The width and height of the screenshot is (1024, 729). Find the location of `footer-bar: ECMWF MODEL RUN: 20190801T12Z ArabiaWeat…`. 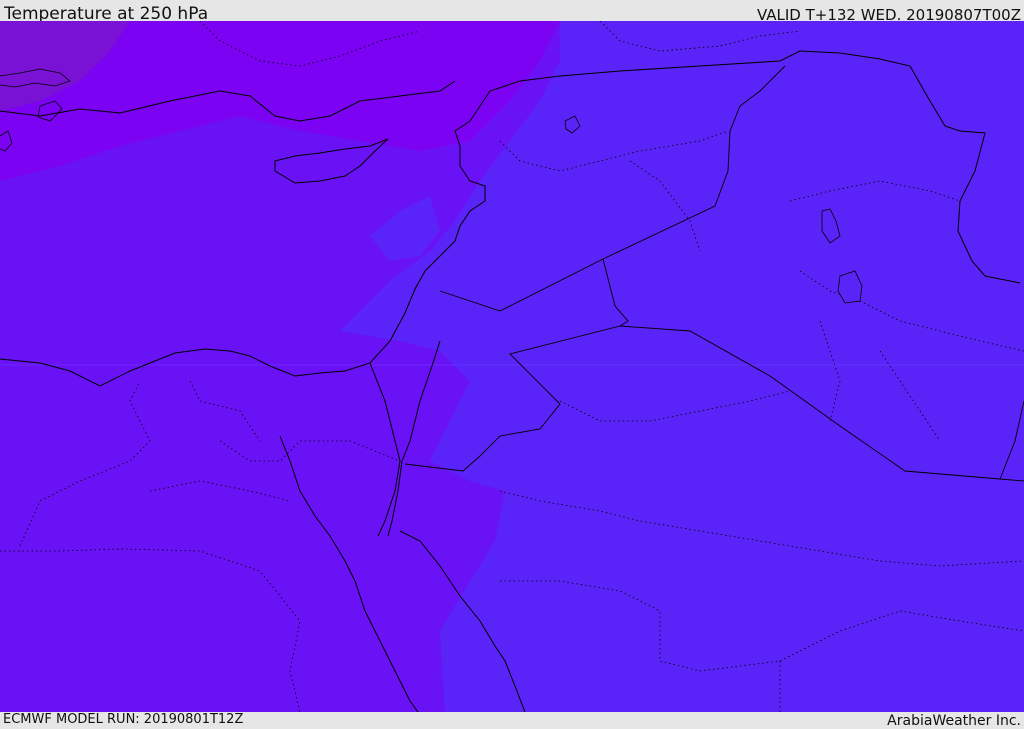

footer-bar: ECMWF MODEL RUN: 20190801T12Z ArabiaWeat… is located at coordinates (512, 720).